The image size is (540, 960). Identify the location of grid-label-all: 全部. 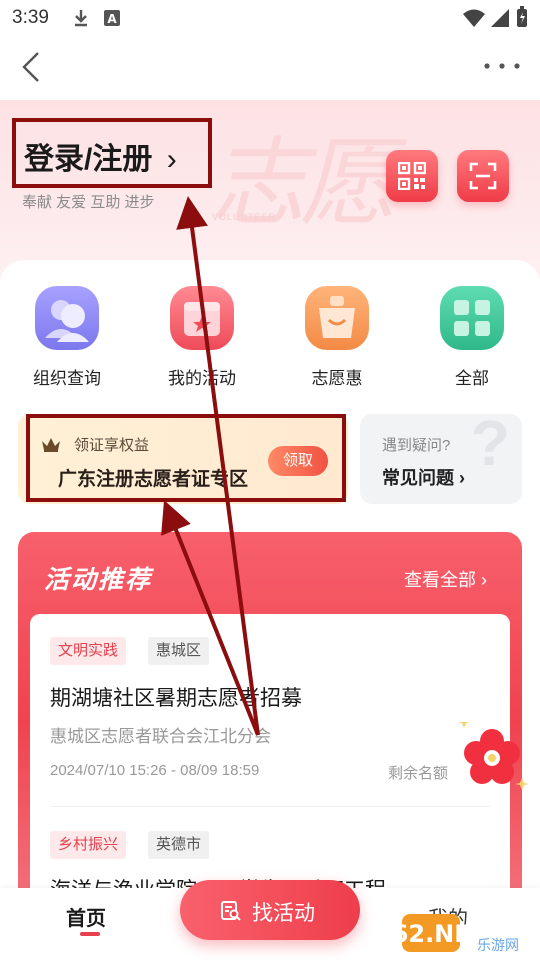
(472, 378).